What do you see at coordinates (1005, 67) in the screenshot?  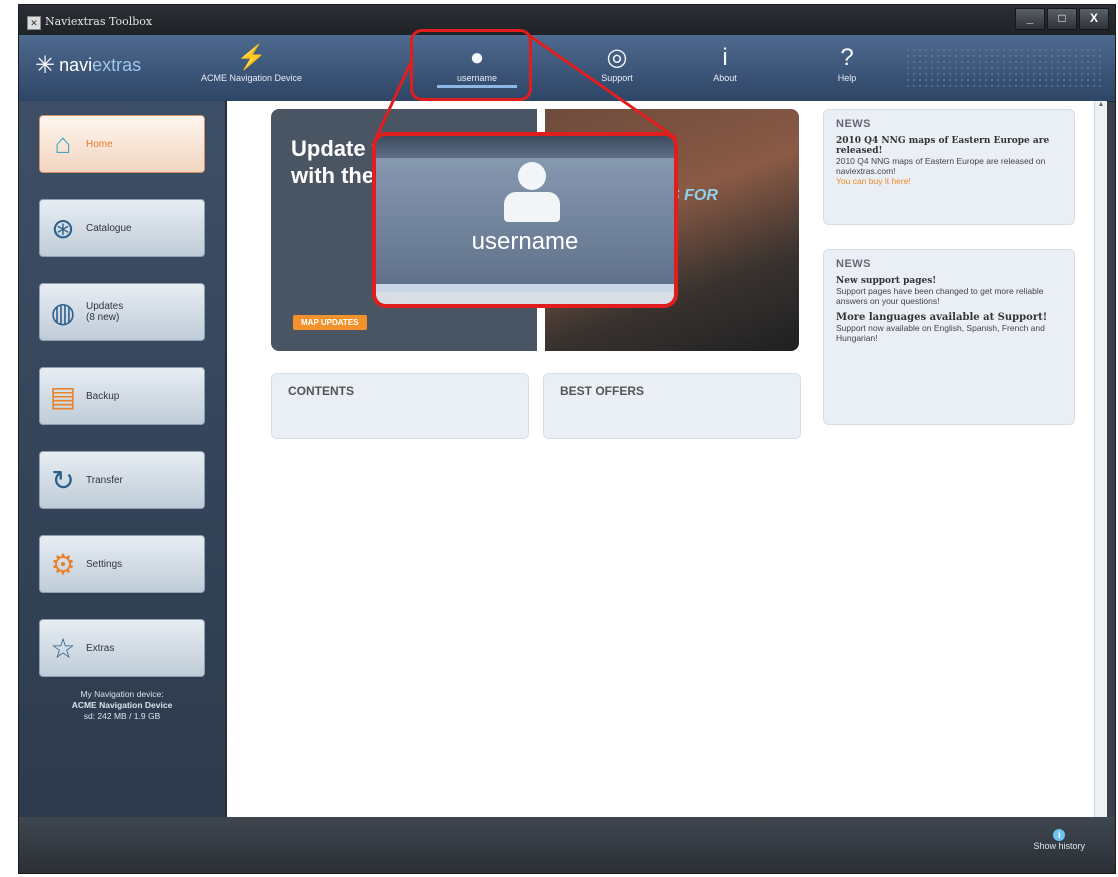 I see `dot-pattern` at bounding box center [1005, 67].